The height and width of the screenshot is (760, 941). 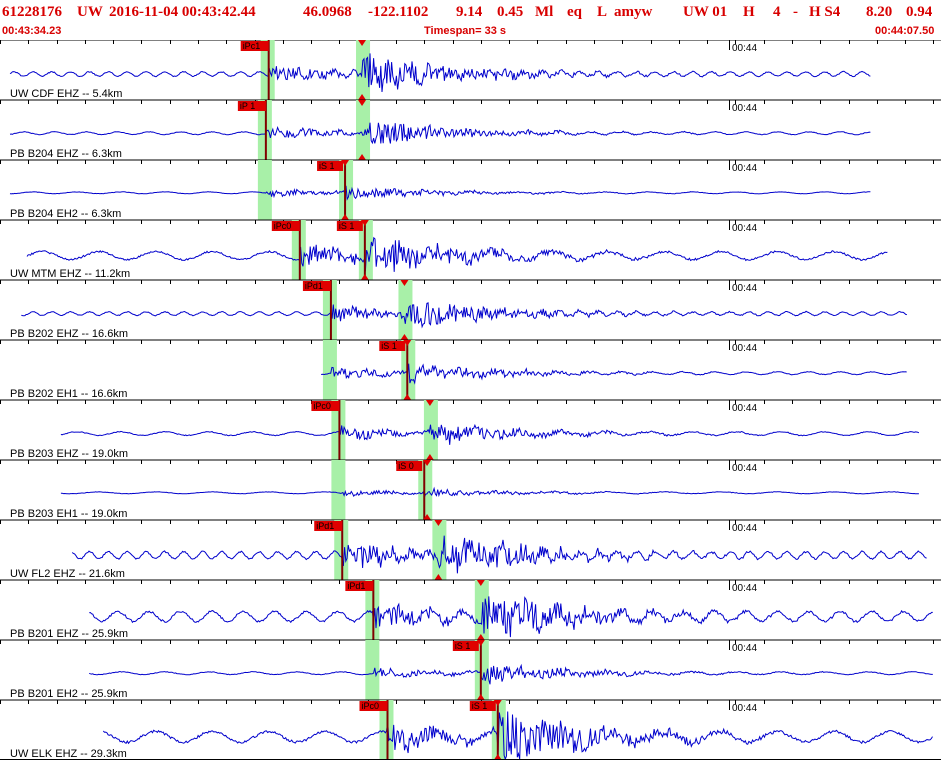 What do you see at coordinates (574, 12) in the screenshot?
I see `event-type: eq` at bounding box center [574, 12].